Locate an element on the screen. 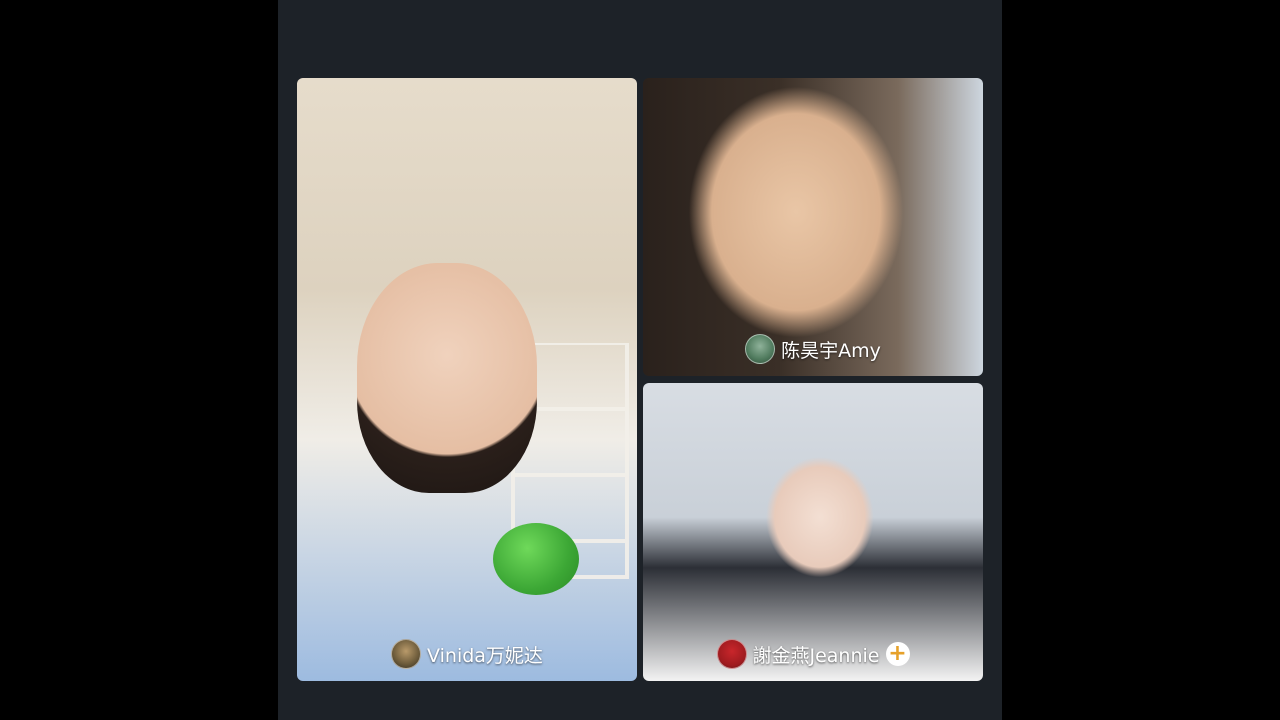 The image size is (1280, 720). plus-icon: + is located at coordinates (897, 654).